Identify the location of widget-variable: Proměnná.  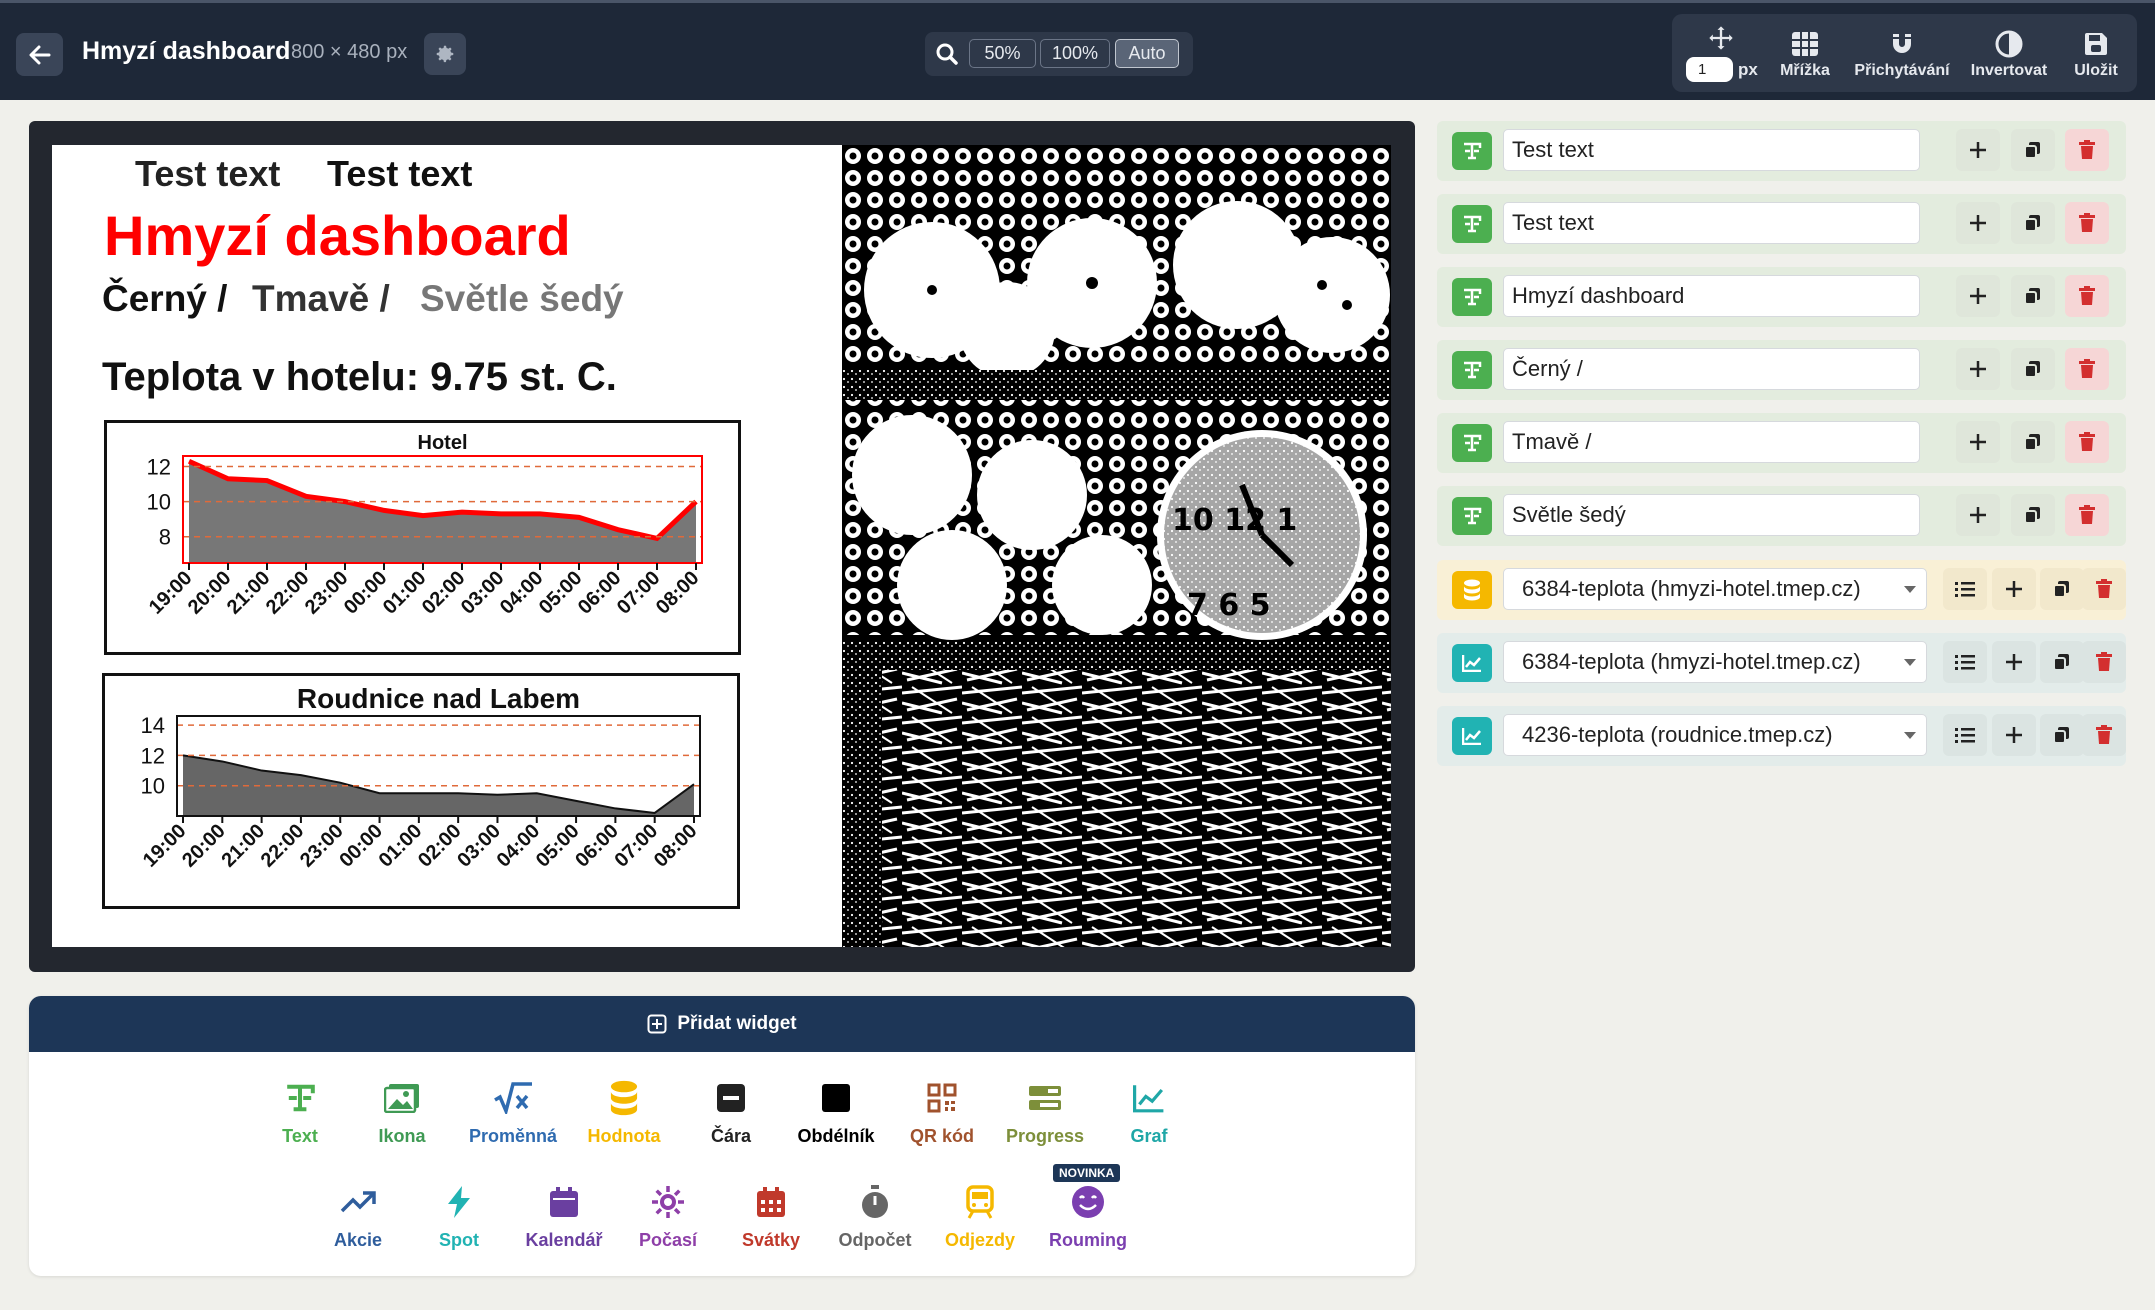
(513, 1111).